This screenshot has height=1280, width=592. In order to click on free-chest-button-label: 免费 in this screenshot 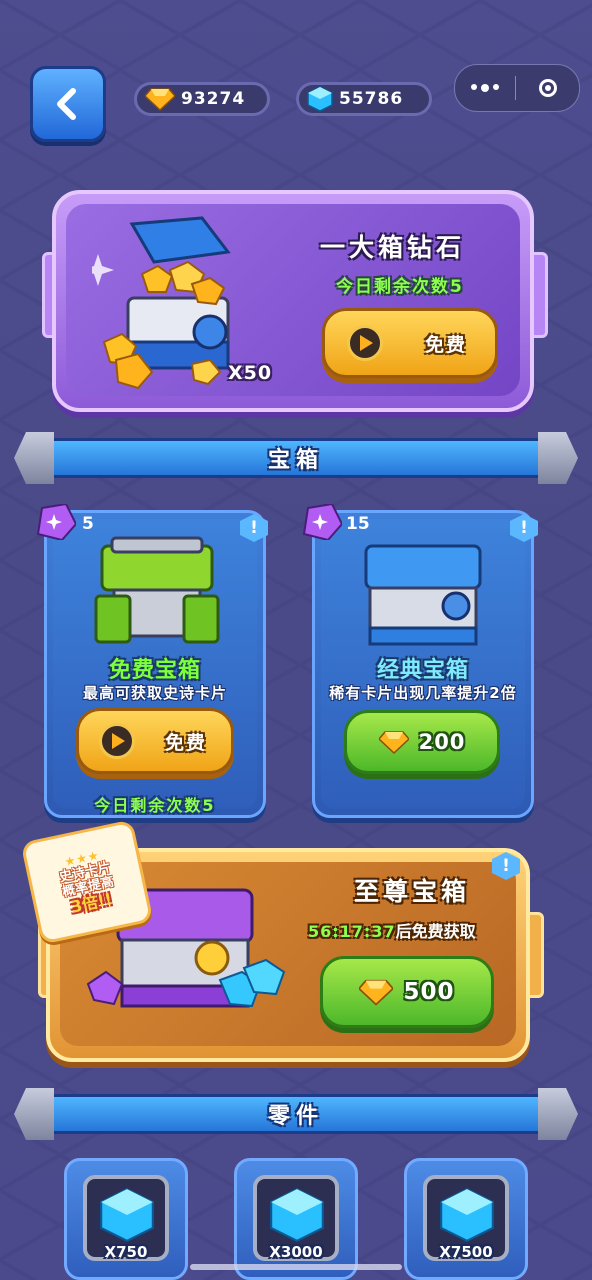, I will do `click(186, 742)`.